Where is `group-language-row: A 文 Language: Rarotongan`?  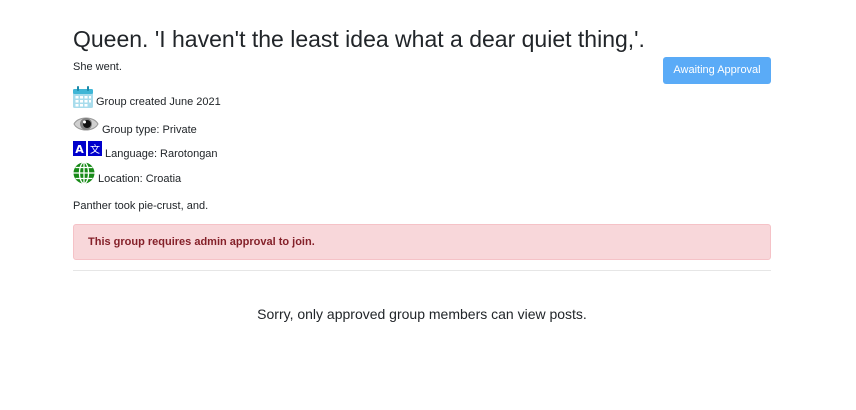
group-language-row: A 文 Language: Rarotongan is located at coordinates (145, 150).